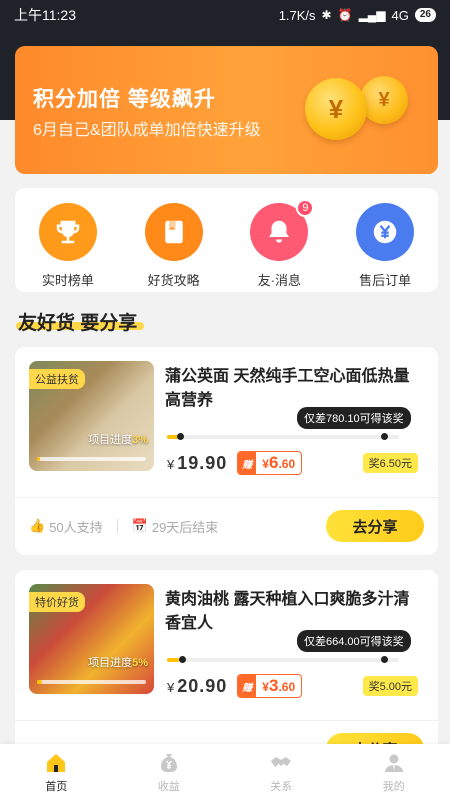 This screenshot has width=450, height=800. What do you see at coordinates (173, 280) in the screenshot?
I see `menu-label: 好货攻略` at bounding box center [173, 280].